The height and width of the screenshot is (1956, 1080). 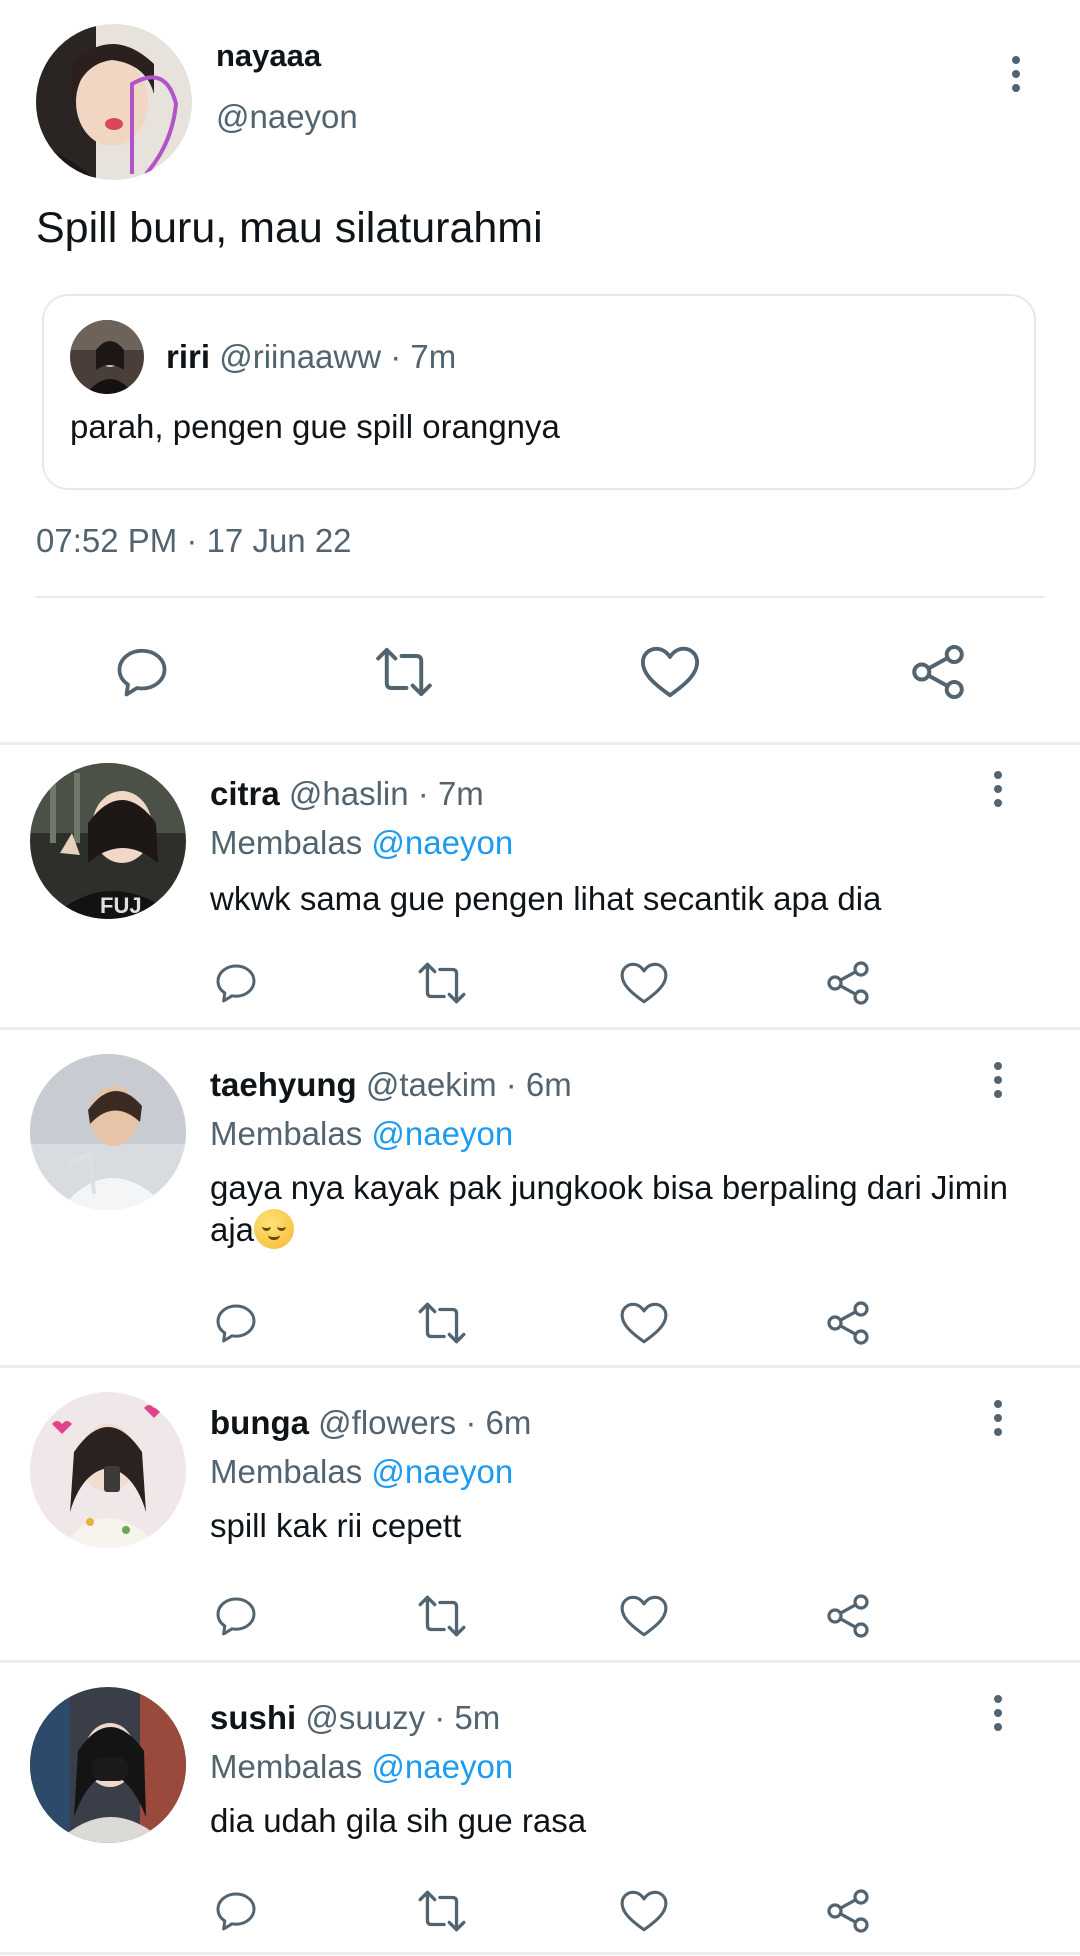 I want to click on reply-header: citra @haslin · 7m, so click(x=347, y=794).